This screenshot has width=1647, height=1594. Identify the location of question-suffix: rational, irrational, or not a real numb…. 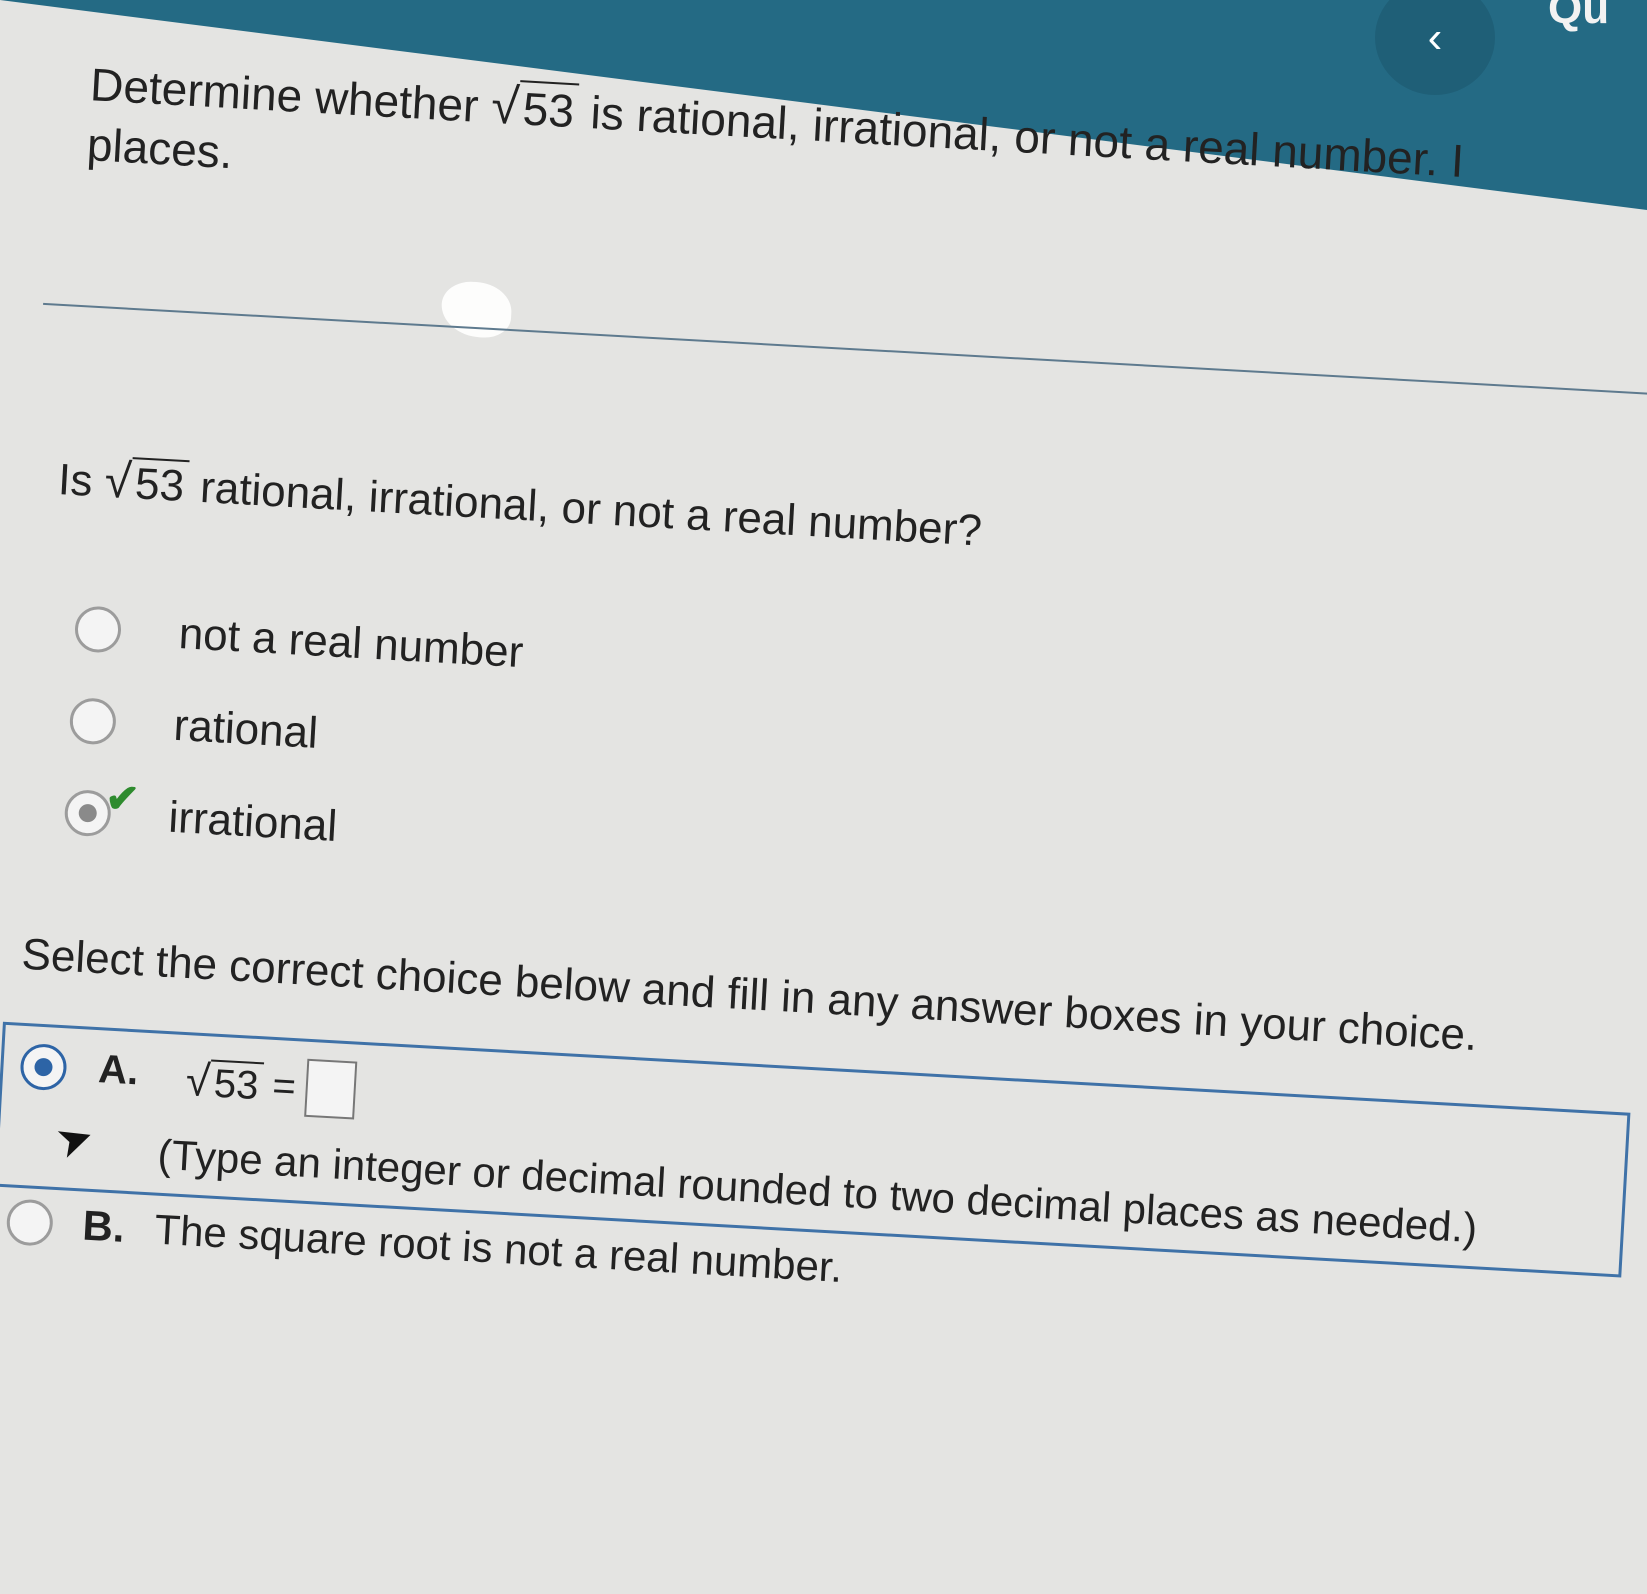
(591, 509).